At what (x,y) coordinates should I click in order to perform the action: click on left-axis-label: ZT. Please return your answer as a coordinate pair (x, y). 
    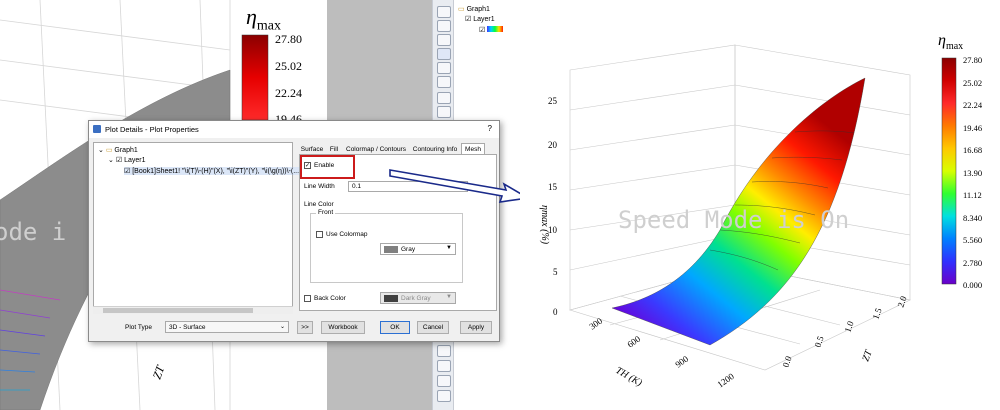
    Looking at the image, I should click on (159, 371).